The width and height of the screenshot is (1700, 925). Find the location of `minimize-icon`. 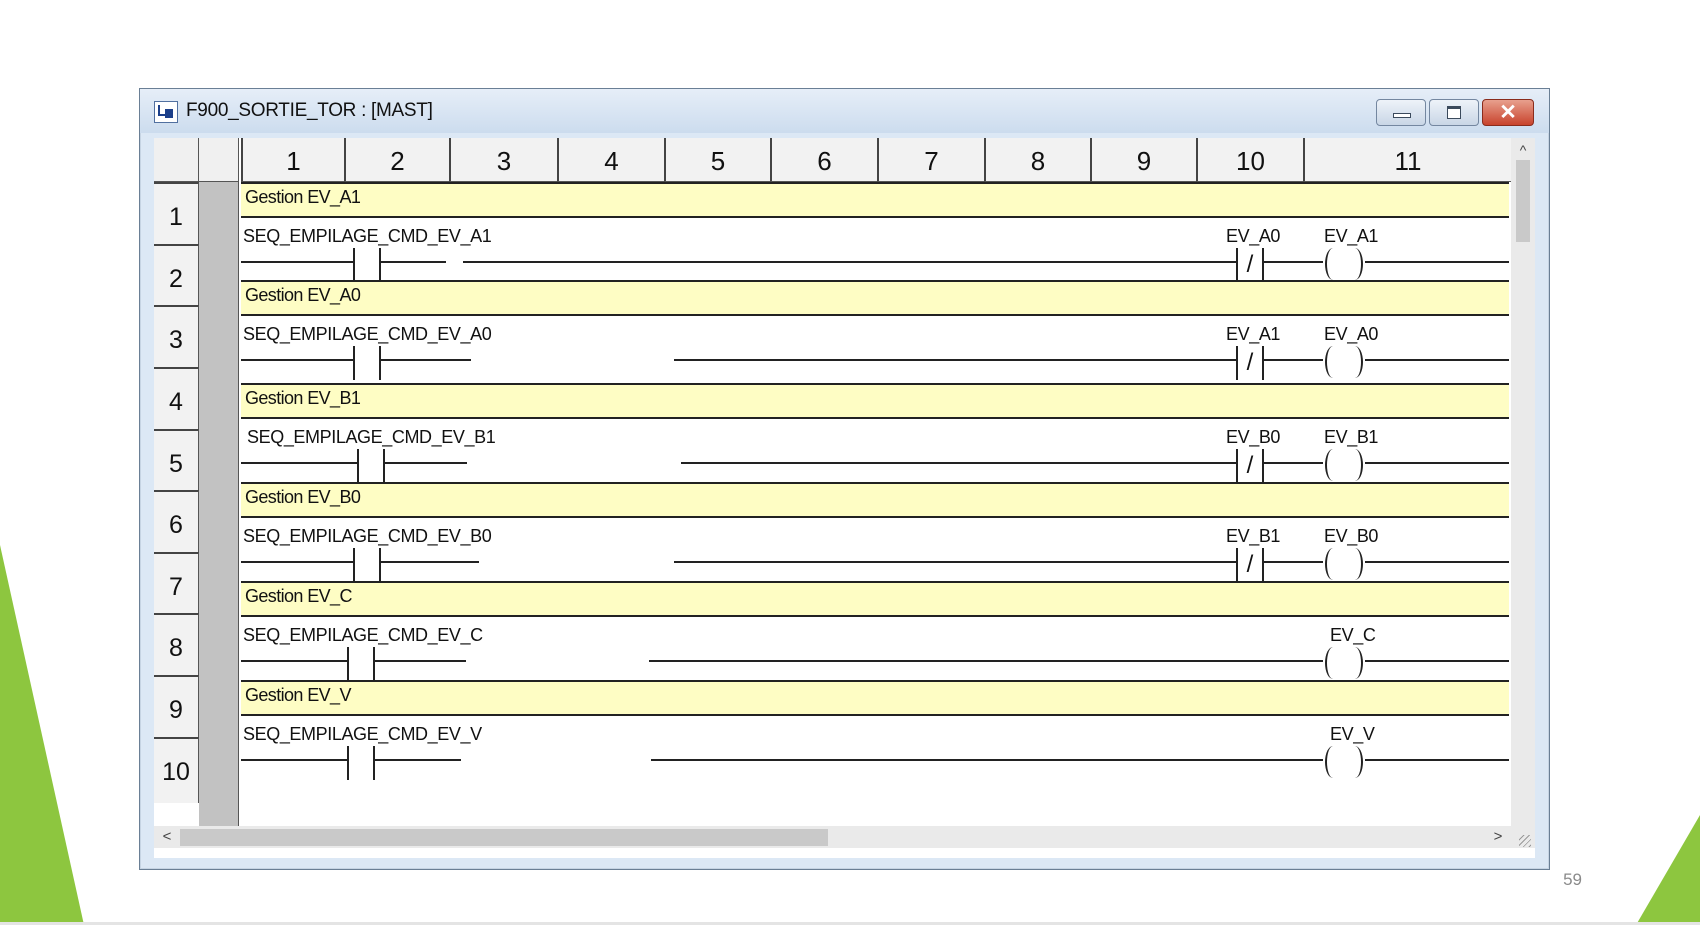

minimize-icon is located at coordinates (1402, 115).